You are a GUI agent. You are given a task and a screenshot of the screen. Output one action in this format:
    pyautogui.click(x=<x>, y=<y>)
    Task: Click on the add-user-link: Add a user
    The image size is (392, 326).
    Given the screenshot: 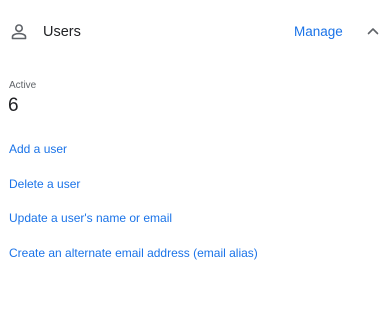 What is the action you would take?
    pyautogui.click(x=38, y=149)
    